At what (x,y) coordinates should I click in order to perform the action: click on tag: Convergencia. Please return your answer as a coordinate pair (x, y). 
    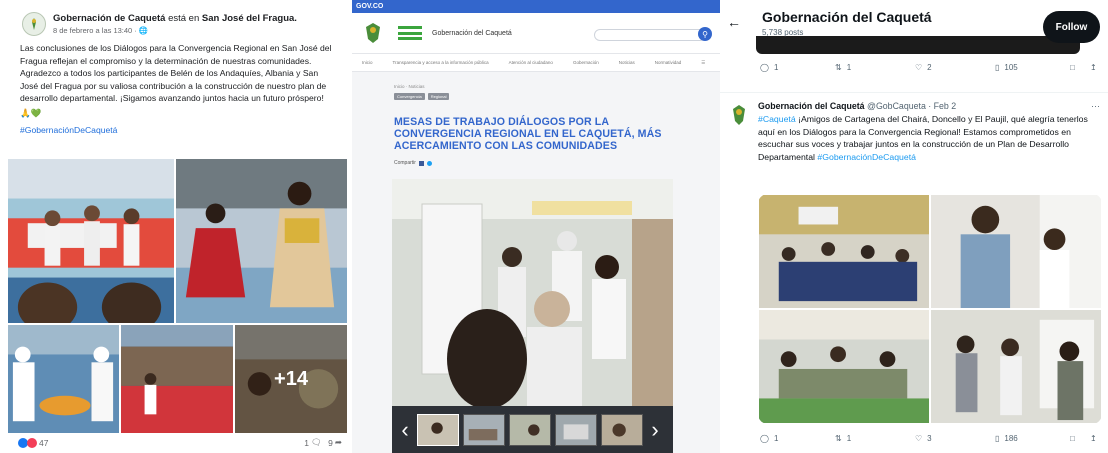
    Looking at the image, I should click on (409, 96).